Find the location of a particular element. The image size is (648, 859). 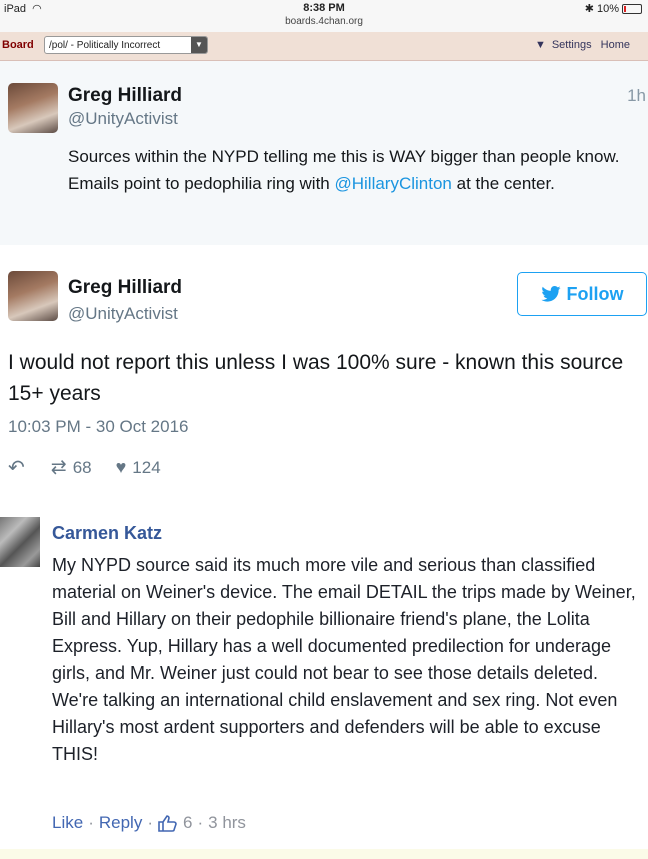

heart-icon: ♥ is located at coordinates (121, 467).